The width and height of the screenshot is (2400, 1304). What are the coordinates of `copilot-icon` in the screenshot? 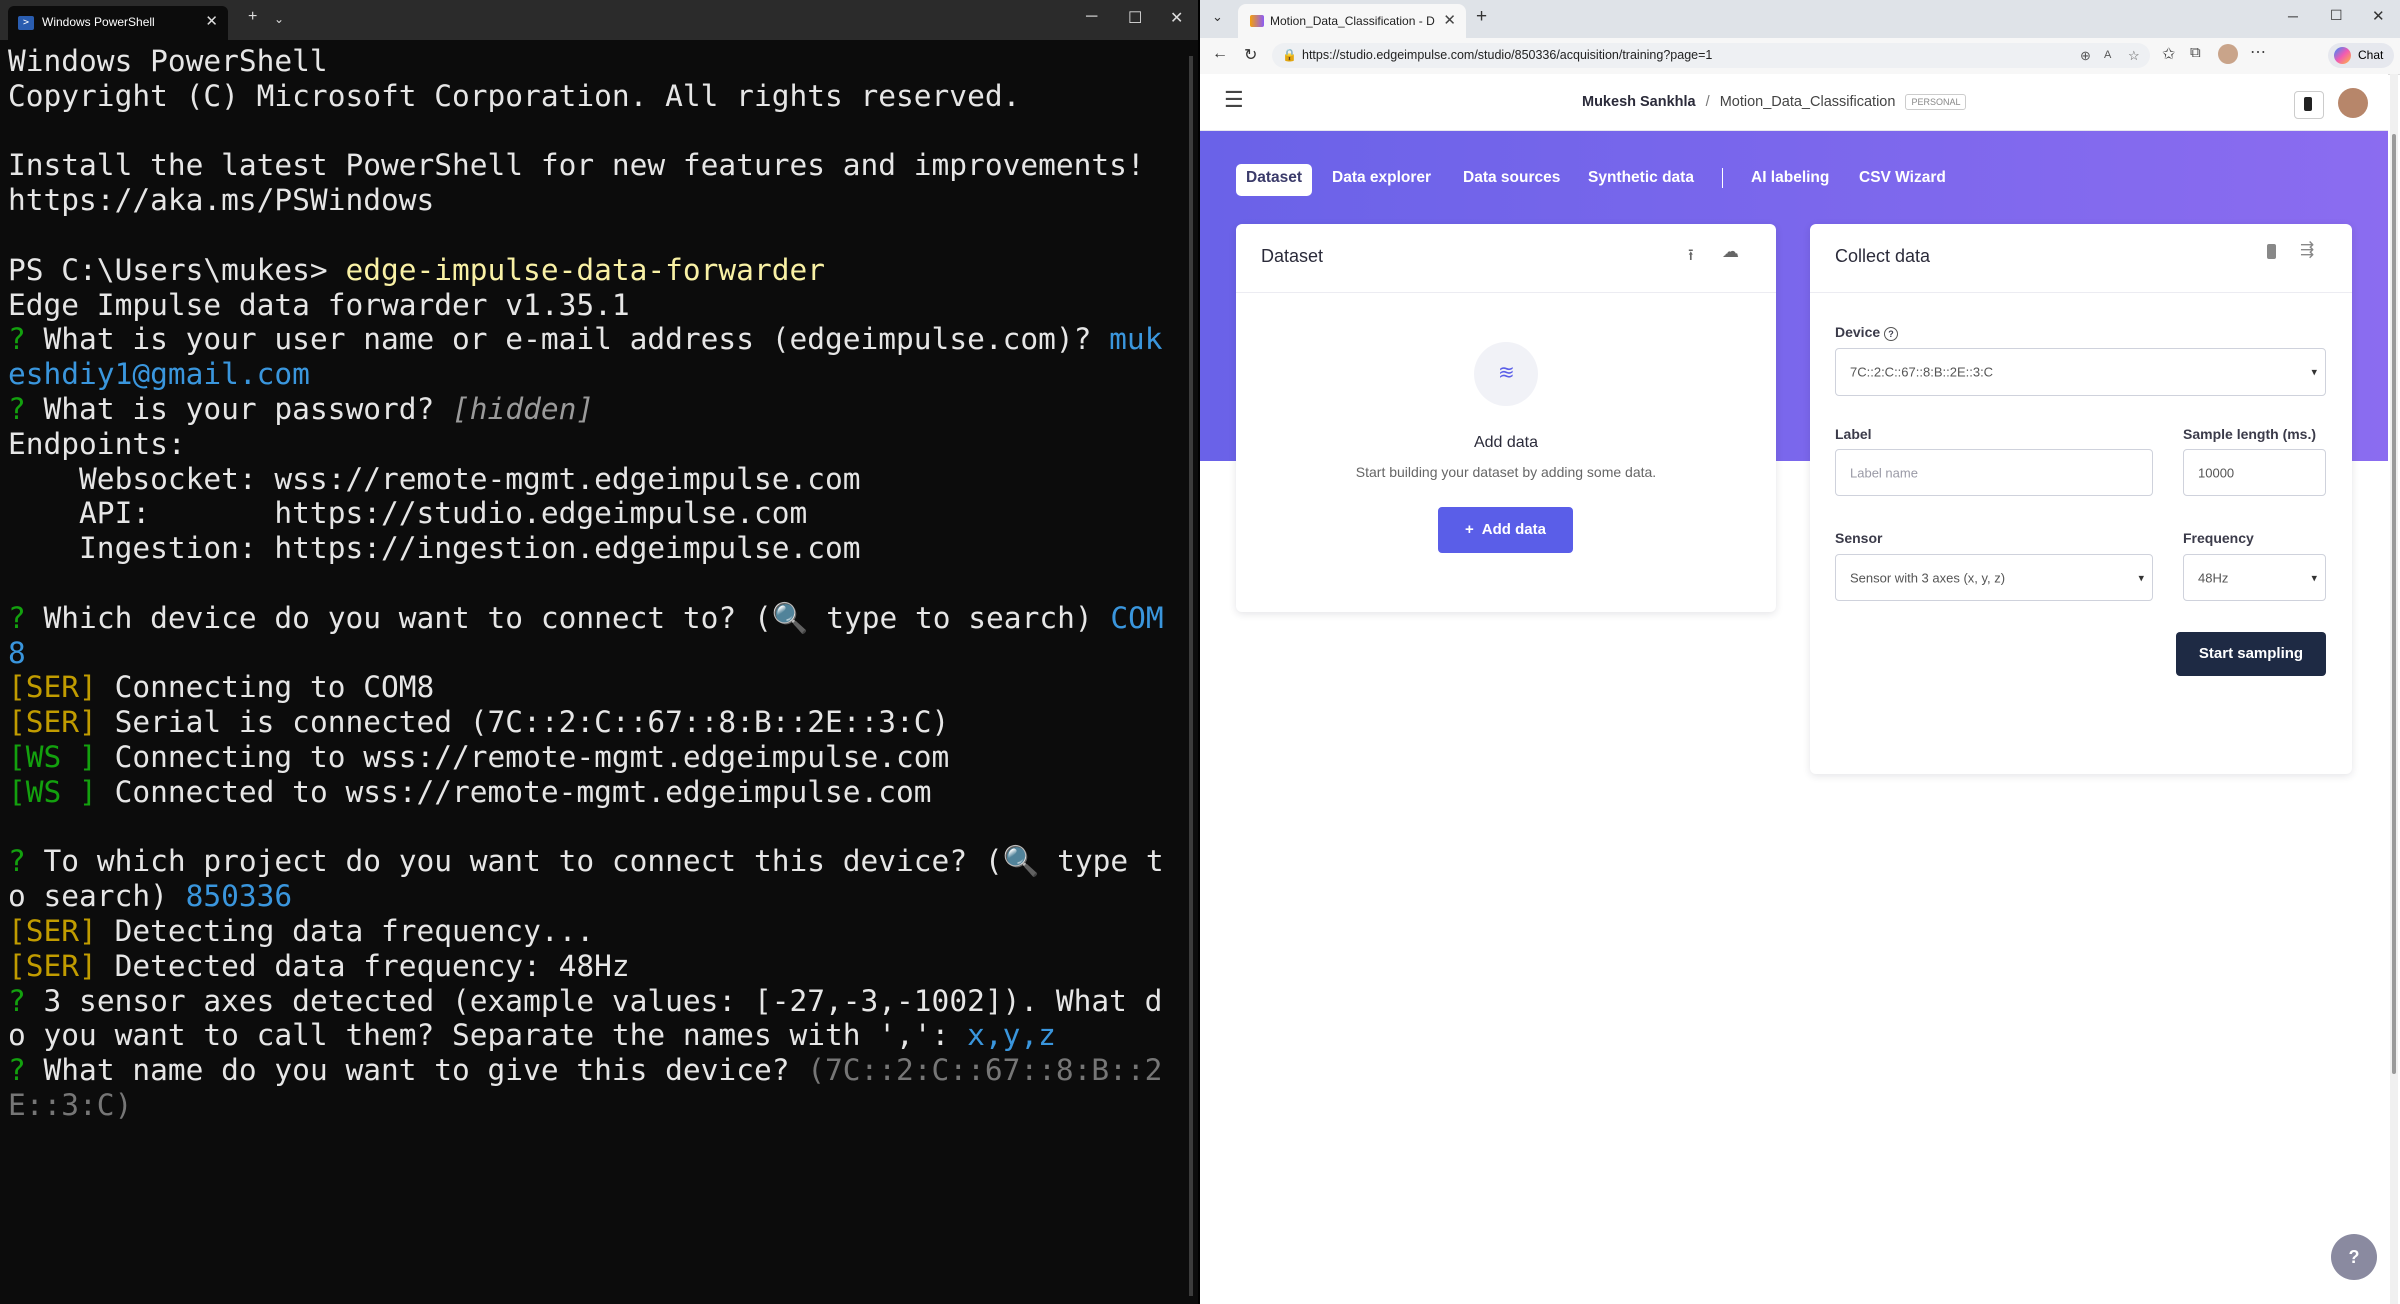 It's located at (2342, 55).